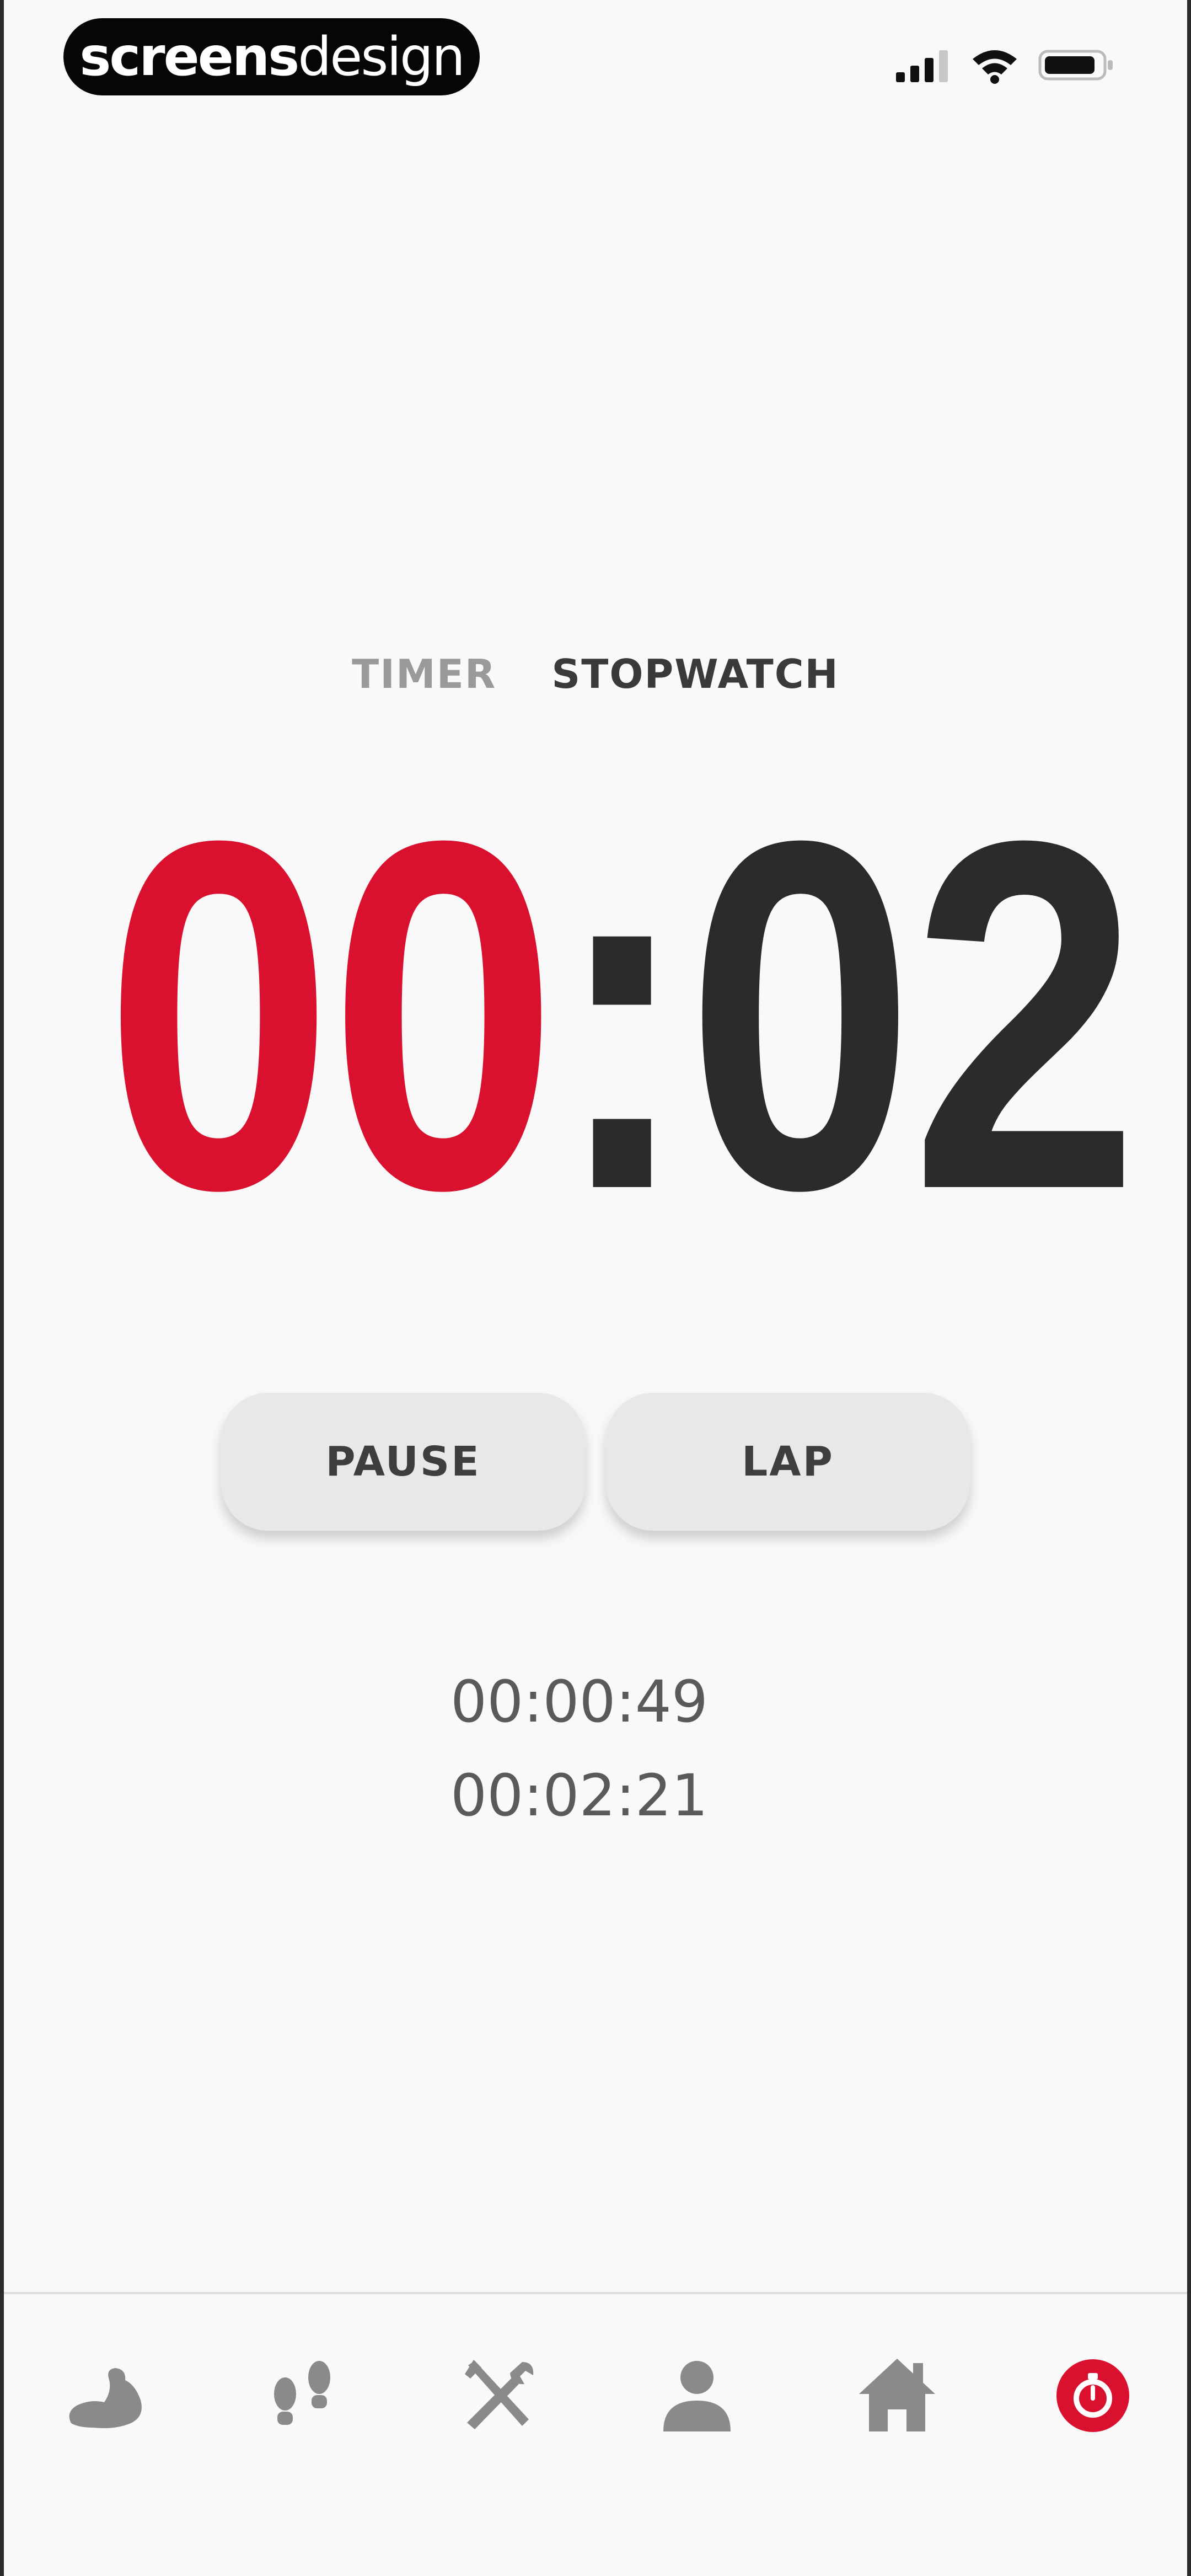 The image size is (1191, 2576). I want to click on brand-light-text: design, so click(382, 57).